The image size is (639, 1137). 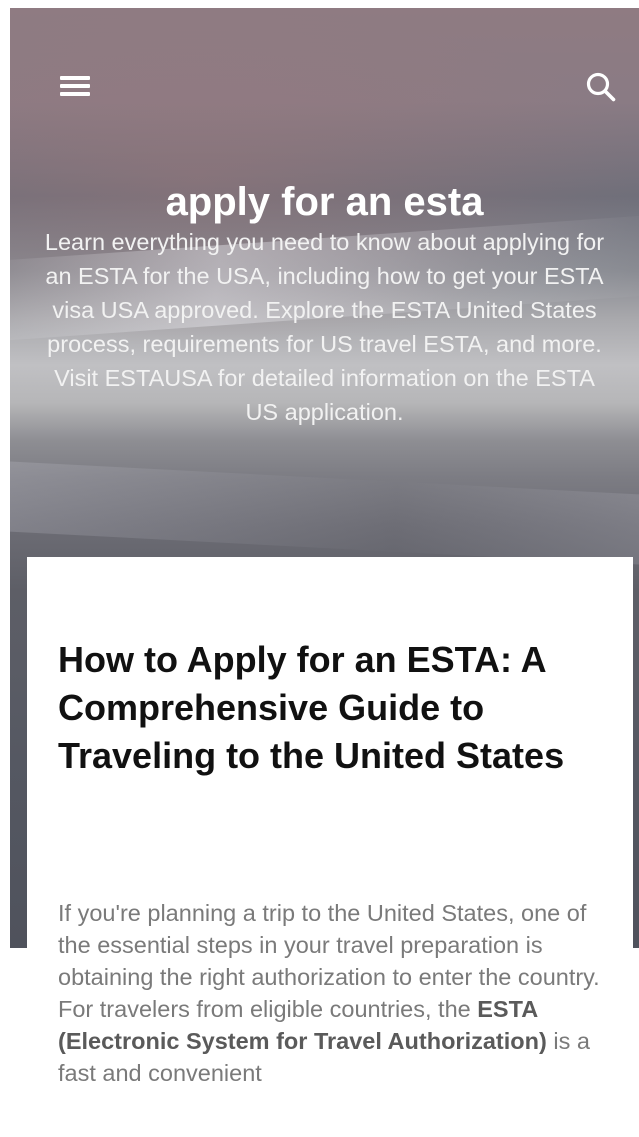 I want to click on search-button, so click(x=605, y=89).